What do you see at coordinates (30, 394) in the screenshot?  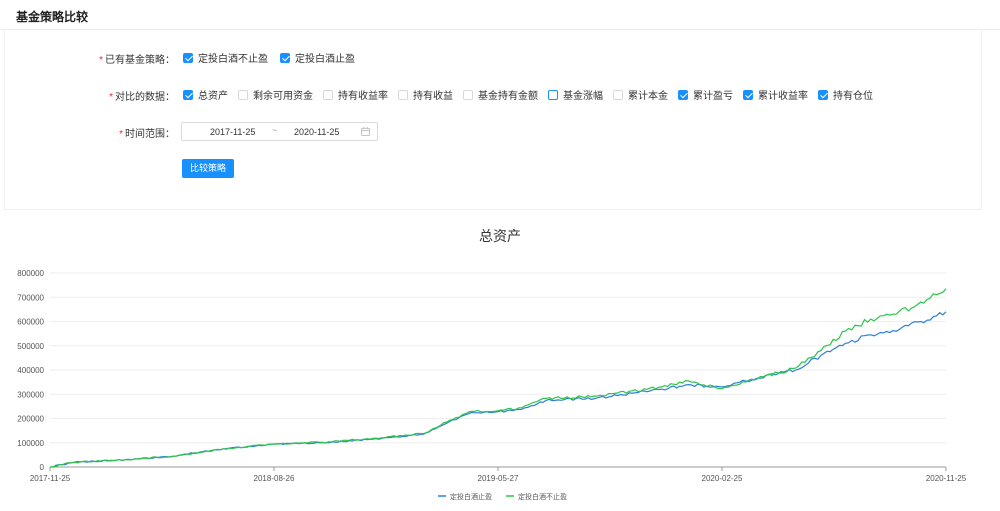 I see `y-tick-label: 300000` at bounding box center [30, 394].